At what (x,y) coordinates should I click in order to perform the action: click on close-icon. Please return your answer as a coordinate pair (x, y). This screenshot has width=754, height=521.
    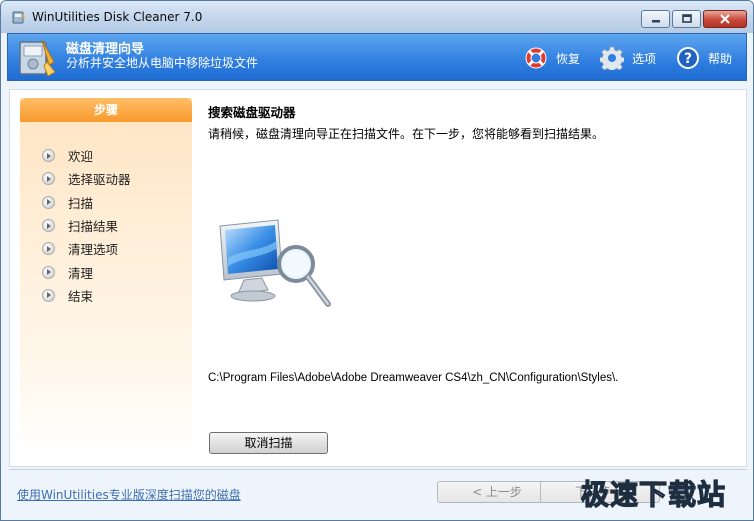
    Looking at the image, I should click on (725, 19).